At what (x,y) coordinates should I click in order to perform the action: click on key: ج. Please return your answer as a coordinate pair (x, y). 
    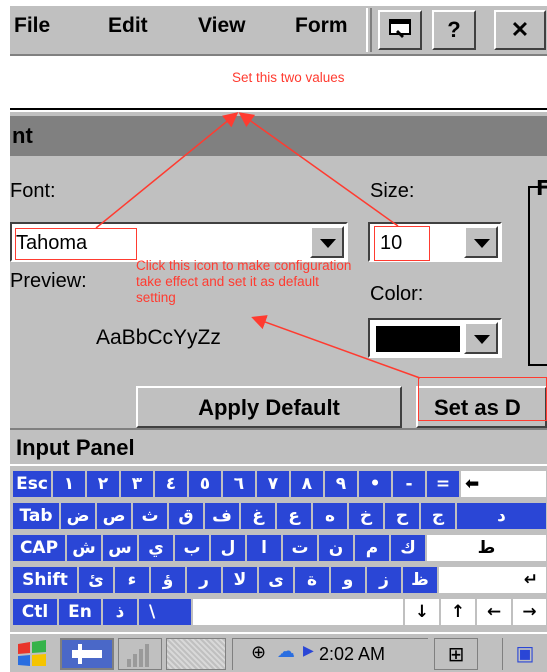
    Looking at the image, I should click on (438, 516).